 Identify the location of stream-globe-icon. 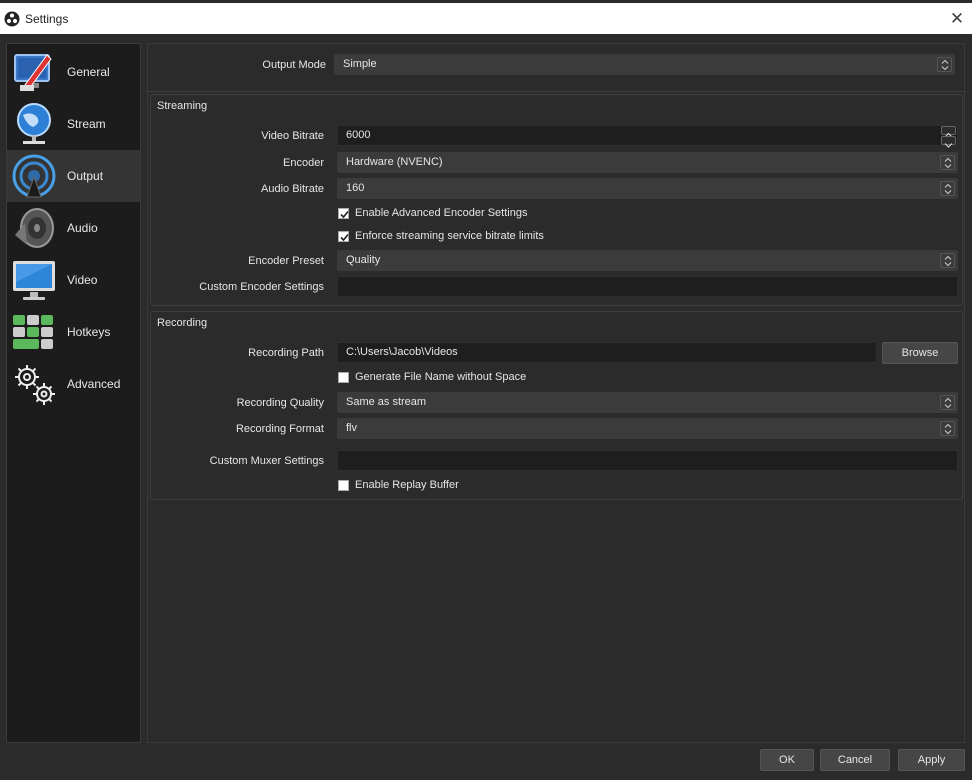
(34, 124).